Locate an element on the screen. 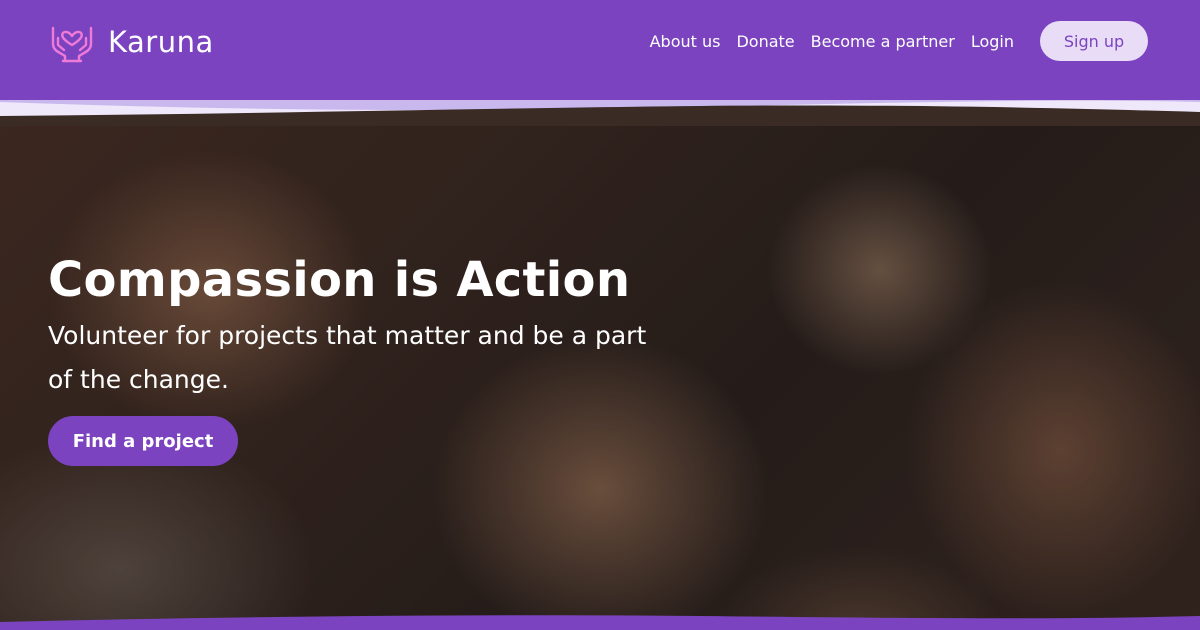  brand-name: Karuna is located at coordinates (161, 42).